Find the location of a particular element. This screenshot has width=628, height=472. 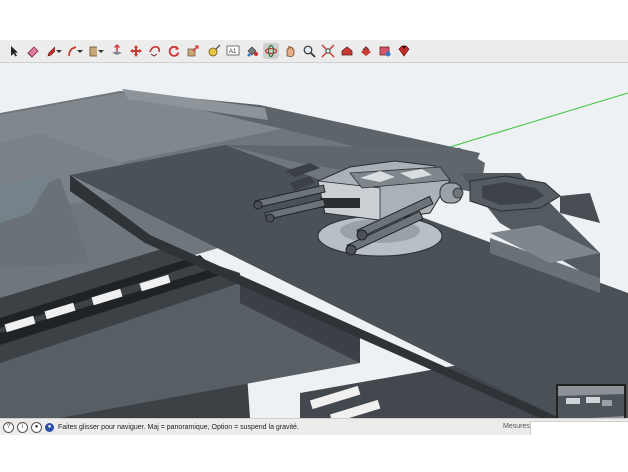

arc-tool is located at coordinates (75, 51).